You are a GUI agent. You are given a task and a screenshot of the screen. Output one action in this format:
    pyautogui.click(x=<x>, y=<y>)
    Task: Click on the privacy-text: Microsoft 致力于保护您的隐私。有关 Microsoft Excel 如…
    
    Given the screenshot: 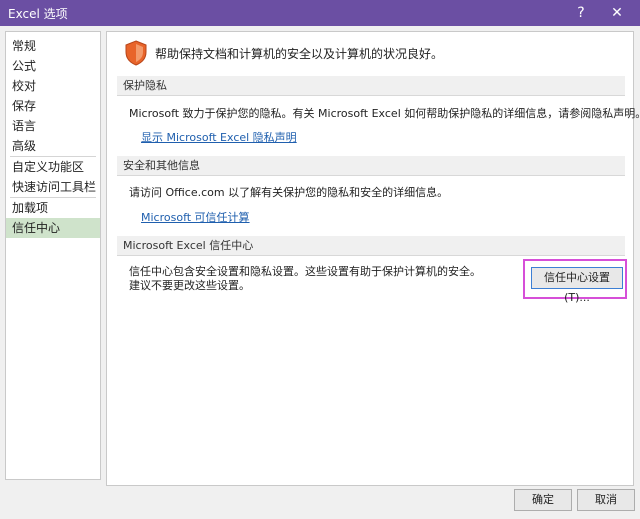 What is the action you would take?
    pyautogui.click(x=384, y=113)
    